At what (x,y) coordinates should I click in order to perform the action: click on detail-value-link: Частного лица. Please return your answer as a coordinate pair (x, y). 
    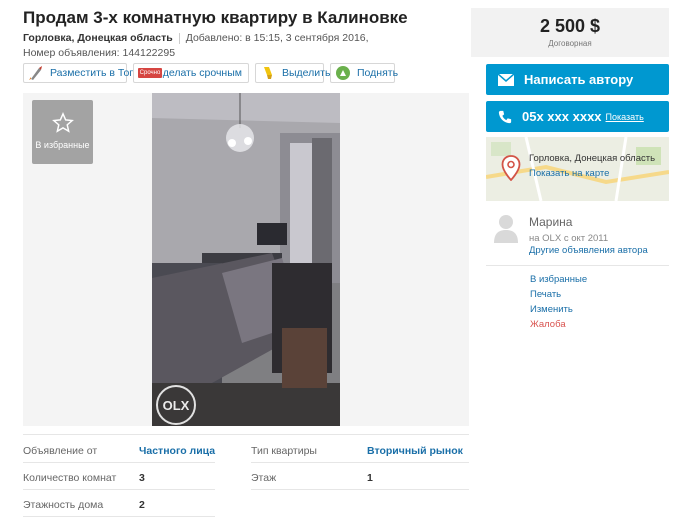
    Looking at the image, I should click on (177, 451).